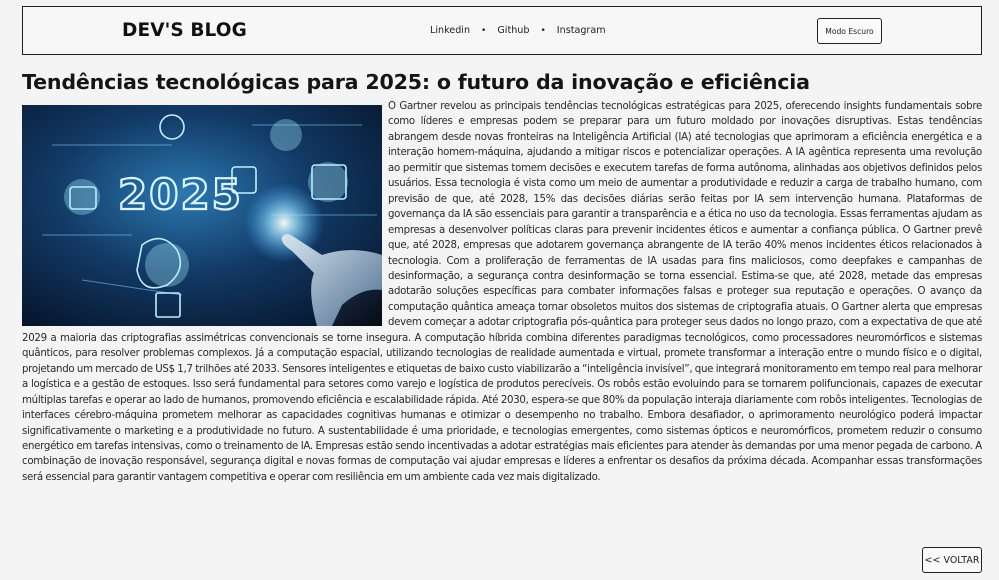  I want to click on back-button: << VOLTAR, so click(952, 560).